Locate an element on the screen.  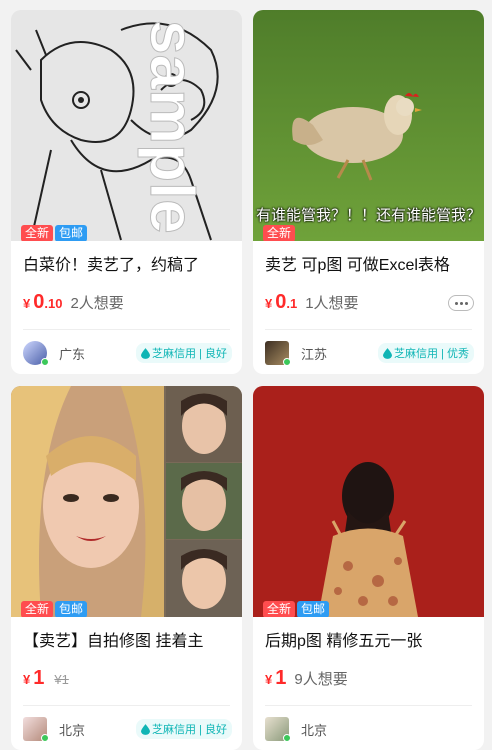
product-title: 白菜价！卖艺了，约稿了 is located at coordinates (126, 266).